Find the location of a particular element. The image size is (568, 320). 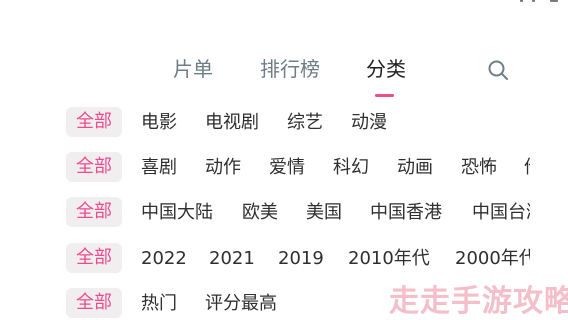

chip-item: 动画 is located at coordinates (415, 168).